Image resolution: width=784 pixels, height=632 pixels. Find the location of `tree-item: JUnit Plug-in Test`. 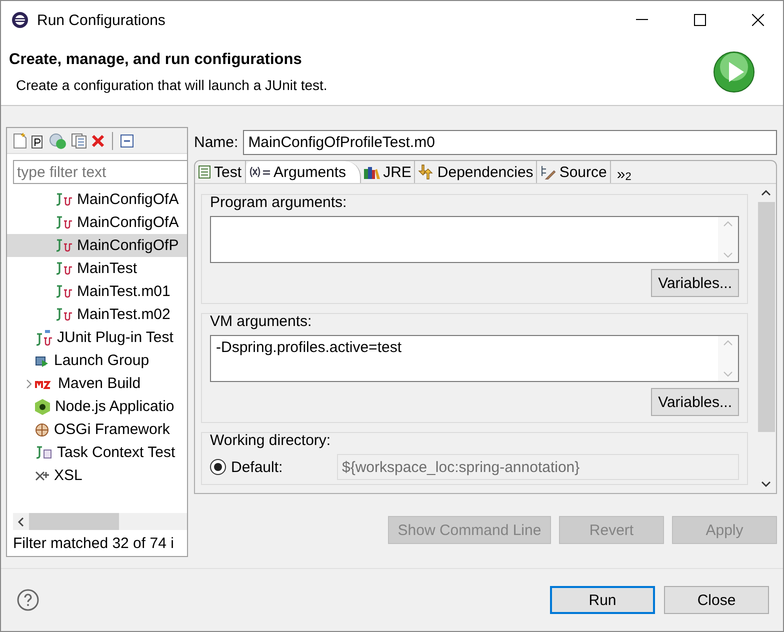

tree-item: JUnit Plug-in Test is located at coordinates (97, 337).